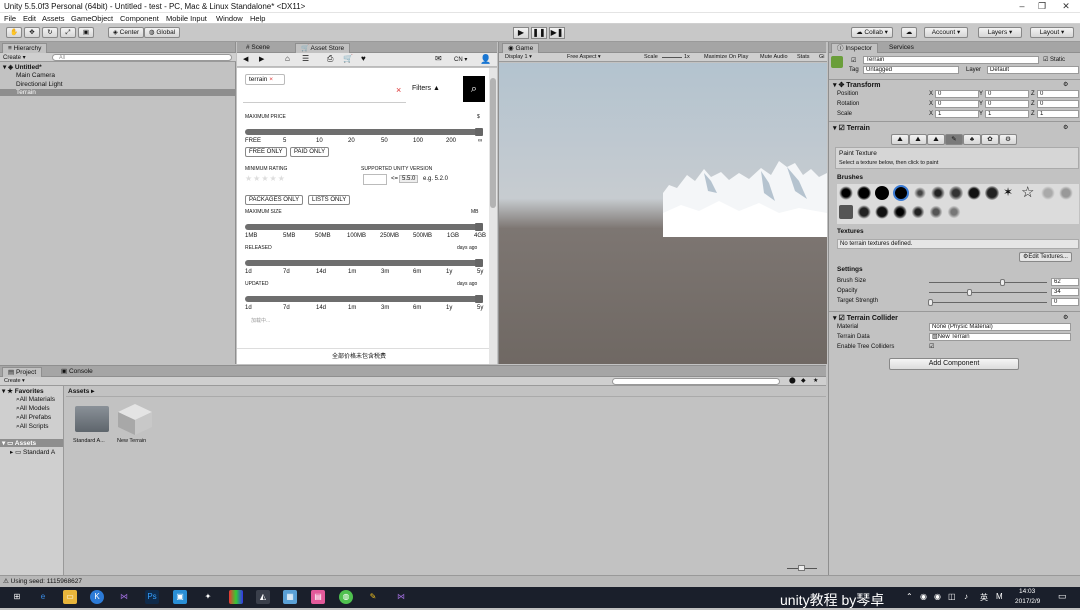 The width and height of the screenshot is (1080, 610). I want to click on menu-mobile-input: Mobile Input, so click(186, 18).